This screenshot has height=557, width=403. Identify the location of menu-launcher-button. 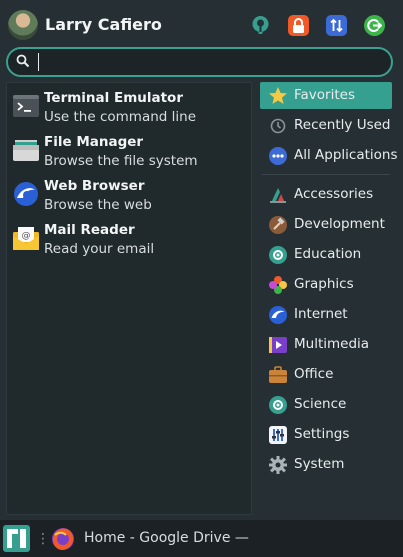
(16, 538).